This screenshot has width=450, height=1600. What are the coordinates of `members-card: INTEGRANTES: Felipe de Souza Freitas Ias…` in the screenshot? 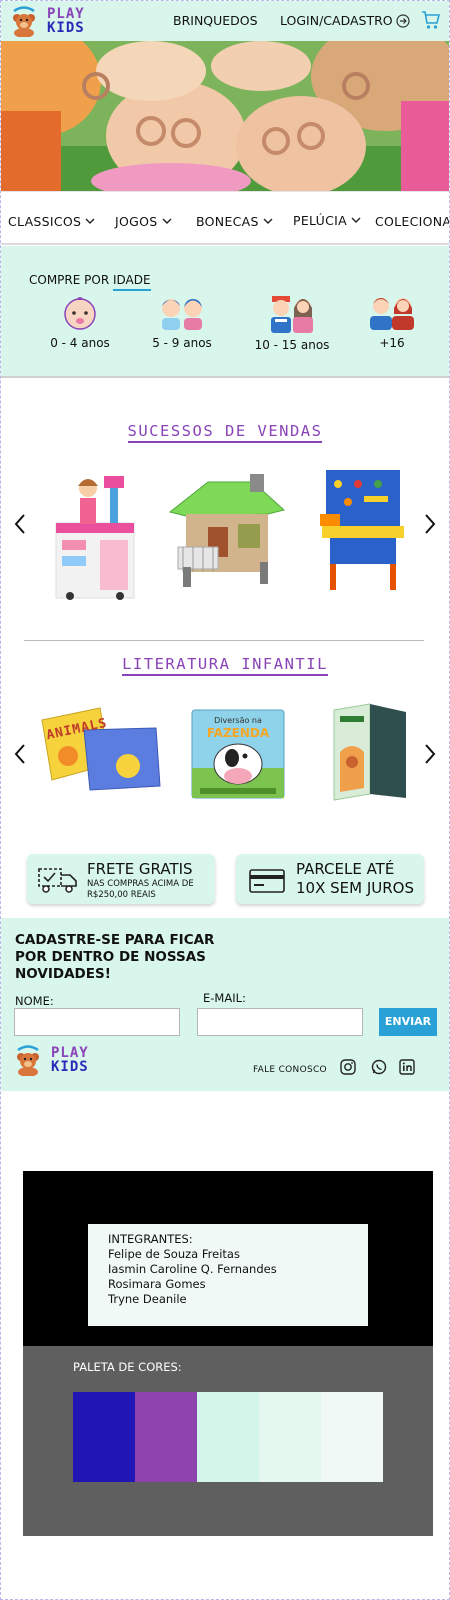 It's located at (228, 1275).